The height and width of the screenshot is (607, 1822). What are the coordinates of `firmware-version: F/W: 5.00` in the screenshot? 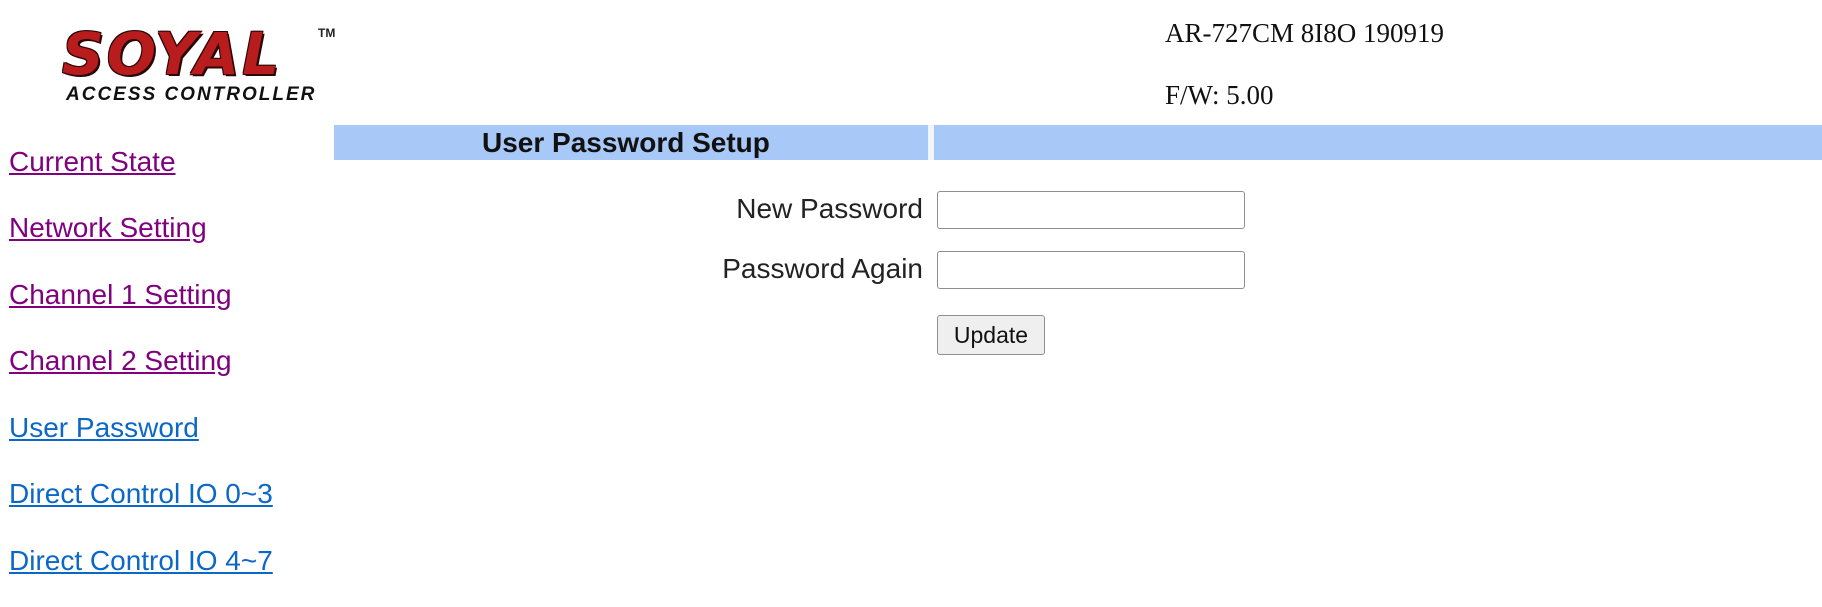 It's located at (1219, 95).